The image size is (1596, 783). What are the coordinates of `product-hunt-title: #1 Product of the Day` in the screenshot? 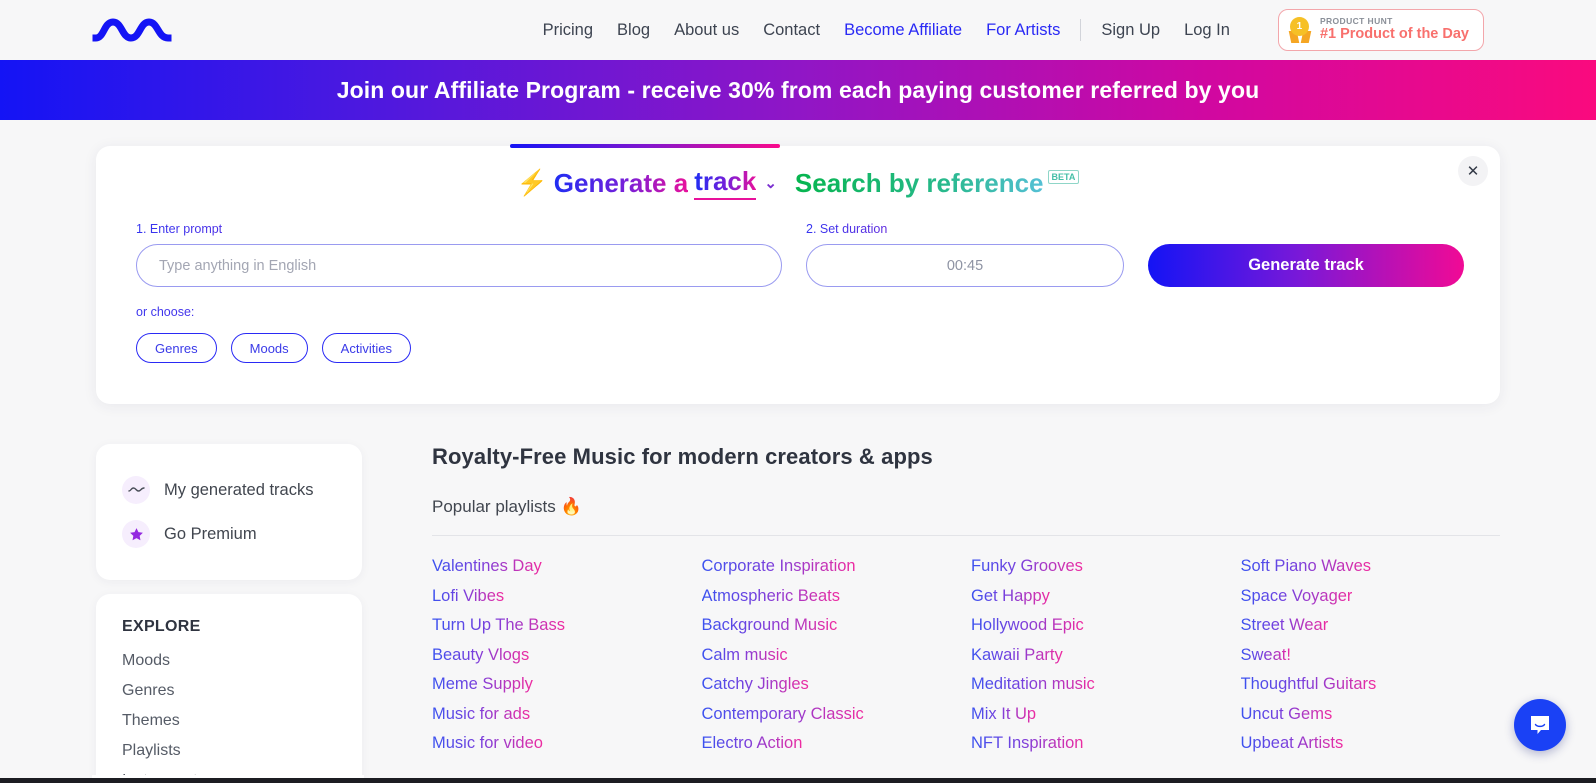 It's located at (1394, 33).